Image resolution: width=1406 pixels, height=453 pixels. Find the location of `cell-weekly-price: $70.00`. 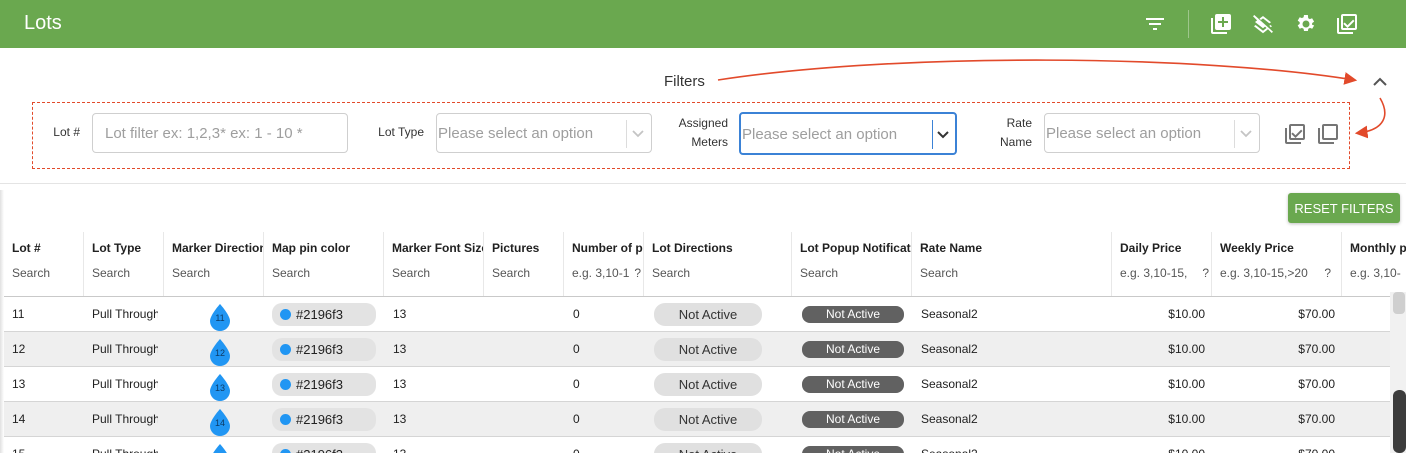

cell-weekly-price: $70.00 is located at coordinates (1316, 384).